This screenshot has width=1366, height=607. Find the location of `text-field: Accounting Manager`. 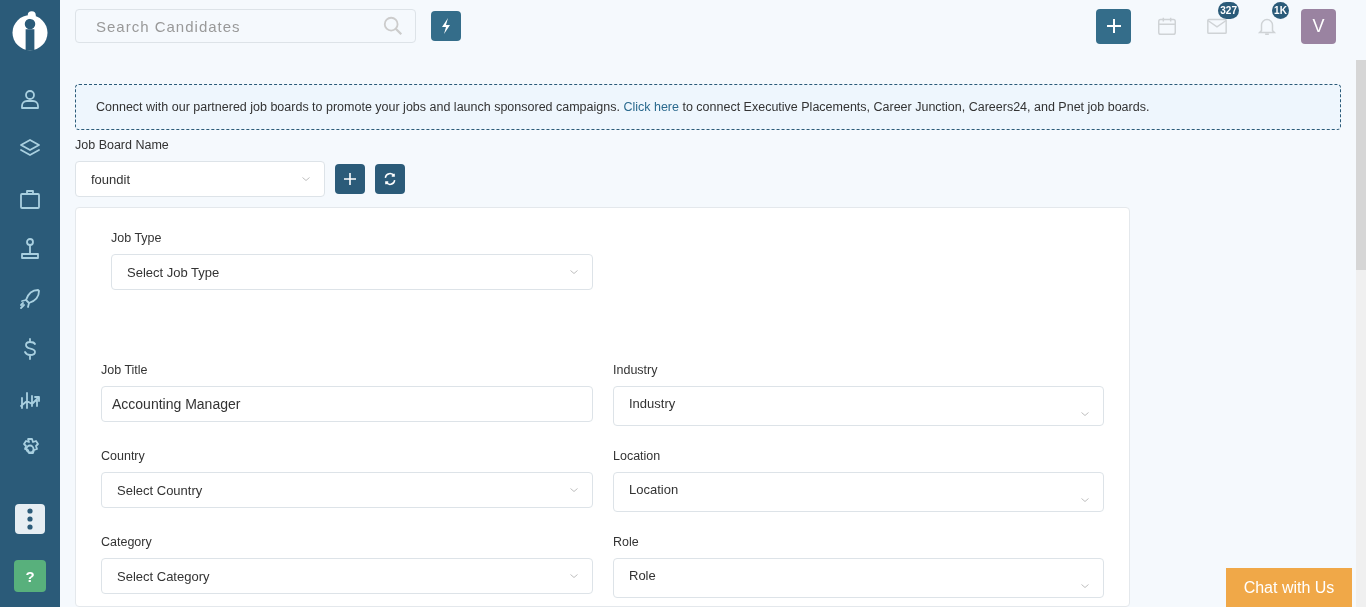

text-field: Accounting Manager is located at coordinates (347, 404).